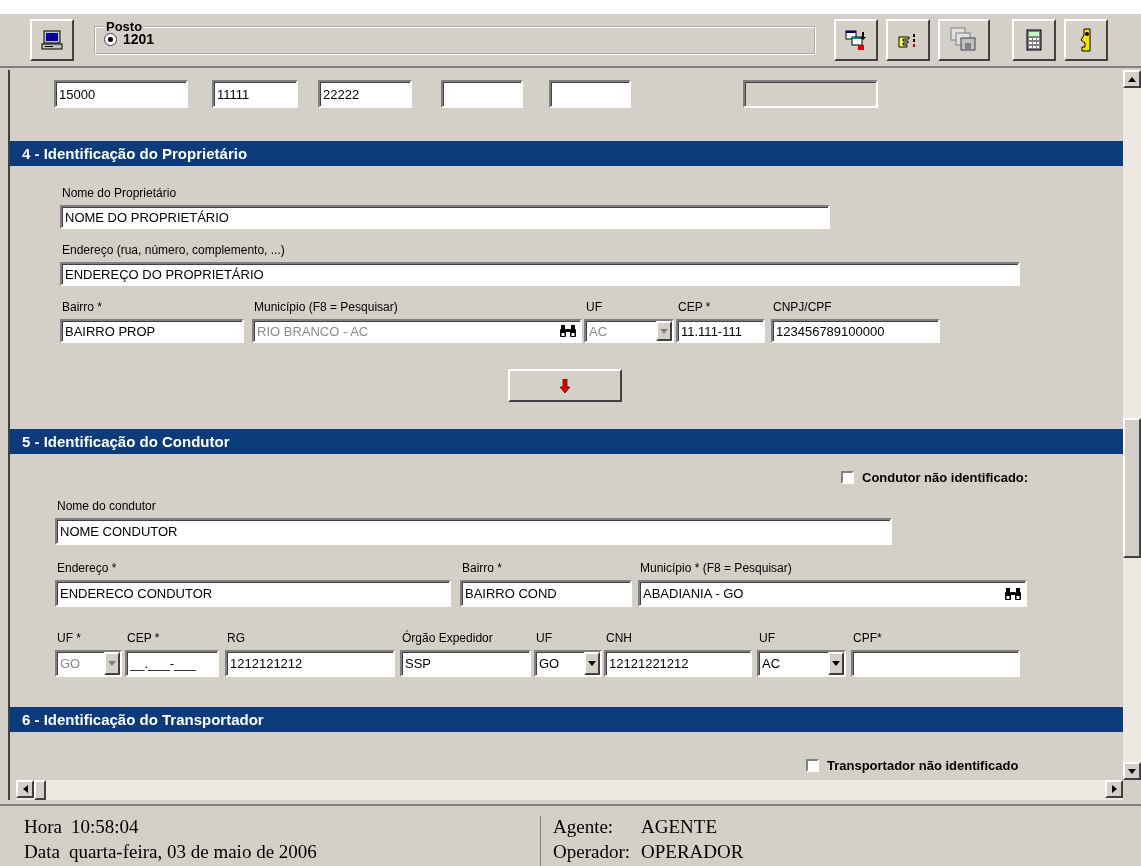 The image size is (1141, 866). I want to click on status-value: AGENTE, so click(679, 827).